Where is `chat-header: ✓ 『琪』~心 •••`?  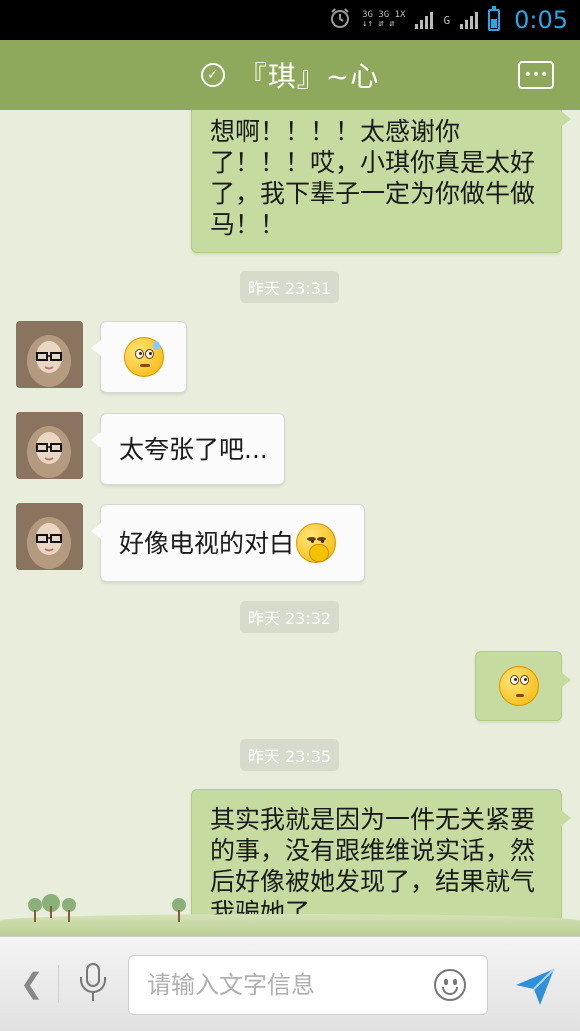 chat-header: ✓ 『琪』~心 ••• is located at coordinates (290, 78).